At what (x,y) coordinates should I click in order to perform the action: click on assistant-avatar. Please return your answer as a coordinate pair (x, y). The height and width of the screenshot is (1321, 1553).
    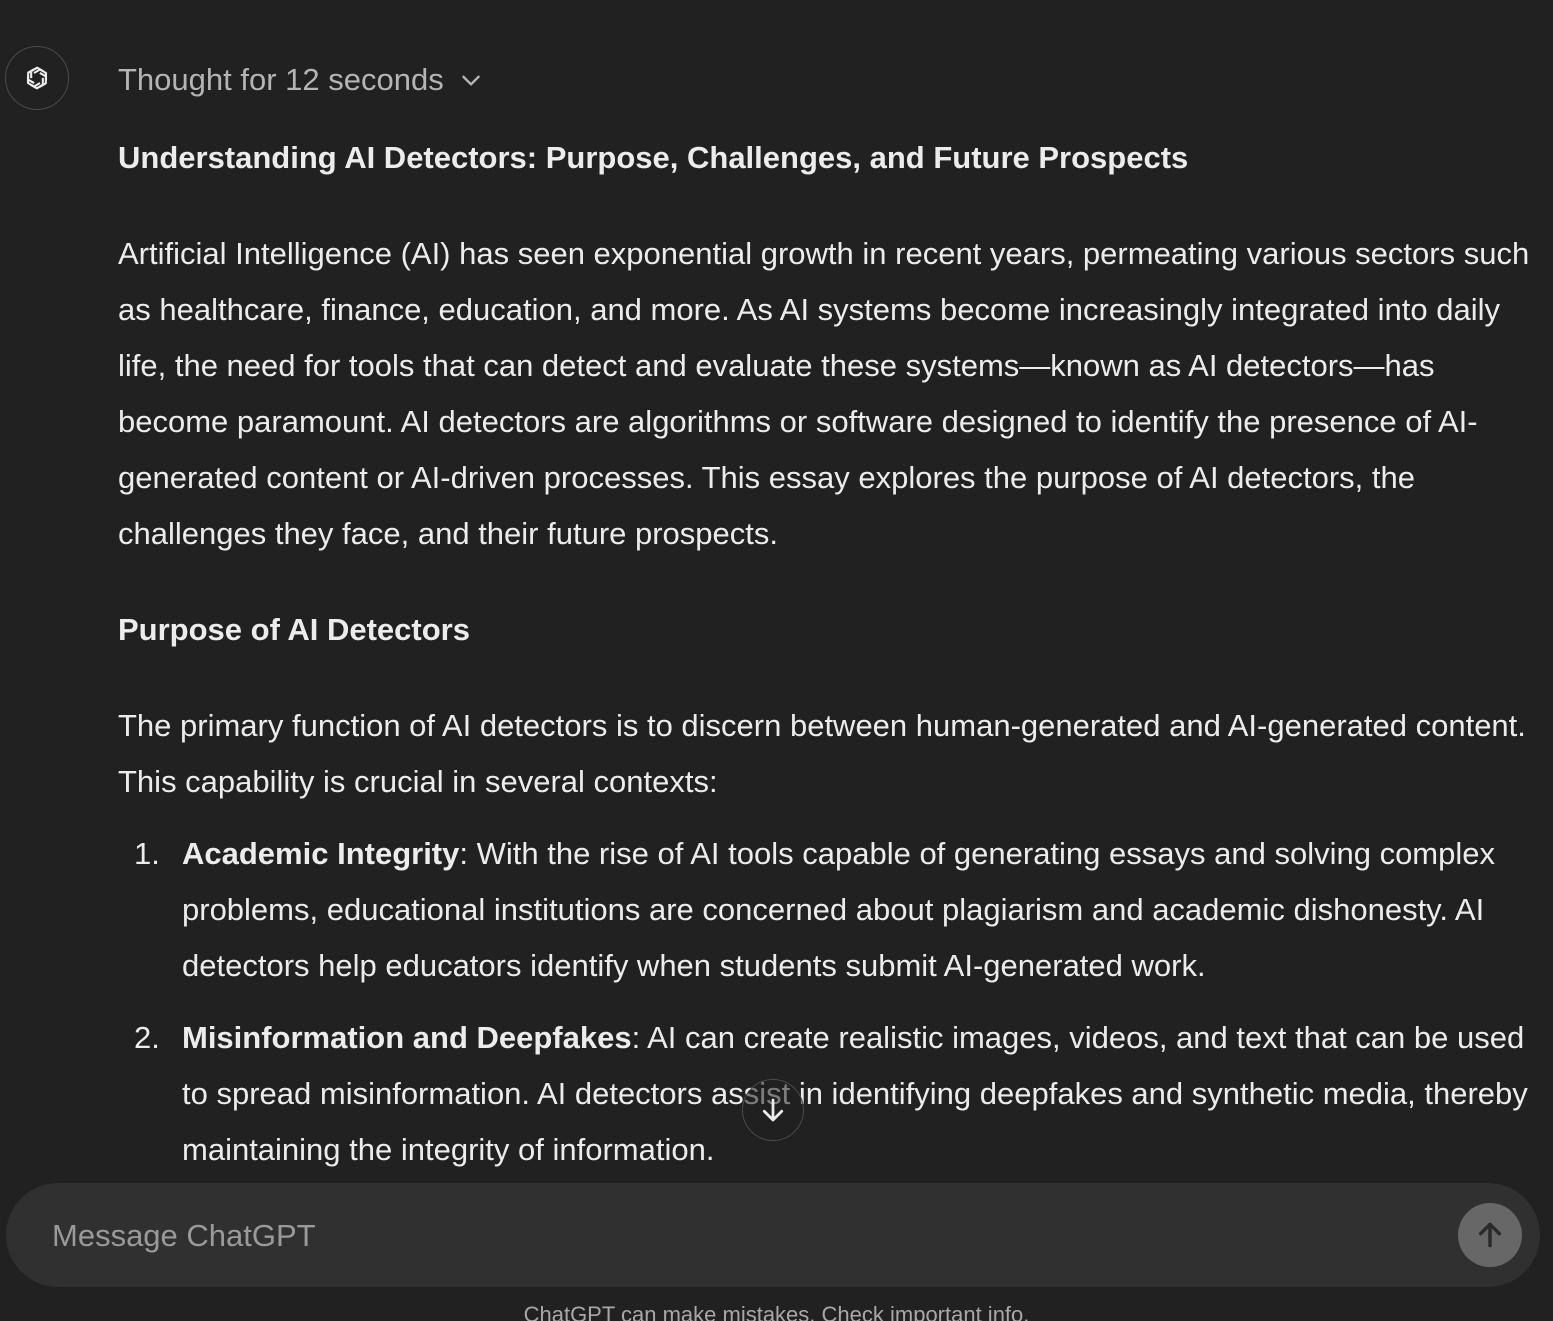
    Looking at the image, I should click on (37, 78).